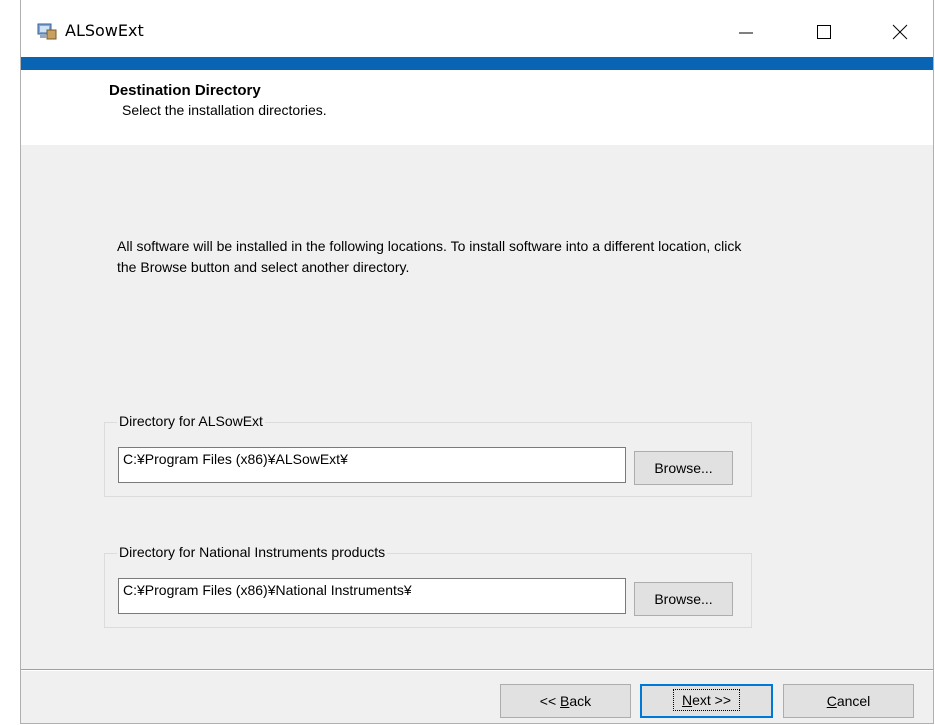 This screenshot has height=725, width=935. I want to click on close-button, so click(900, 32).